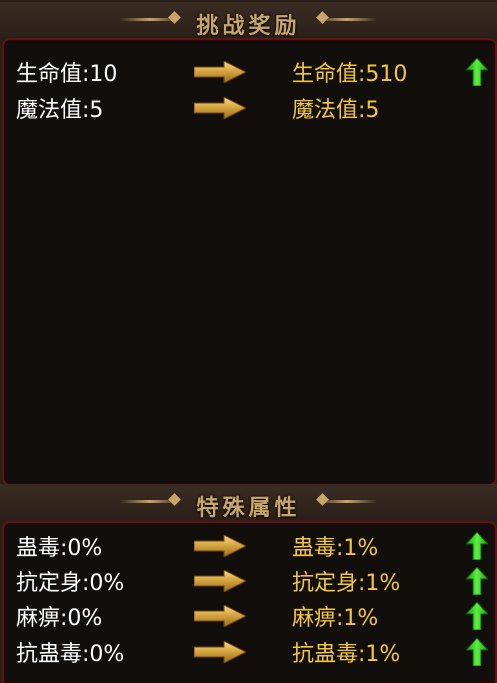 The image size is (497, 683). Describe the element at coordinates (336, 110) in the screenshot. I see `new-stat: 魔法值:5` at that location.